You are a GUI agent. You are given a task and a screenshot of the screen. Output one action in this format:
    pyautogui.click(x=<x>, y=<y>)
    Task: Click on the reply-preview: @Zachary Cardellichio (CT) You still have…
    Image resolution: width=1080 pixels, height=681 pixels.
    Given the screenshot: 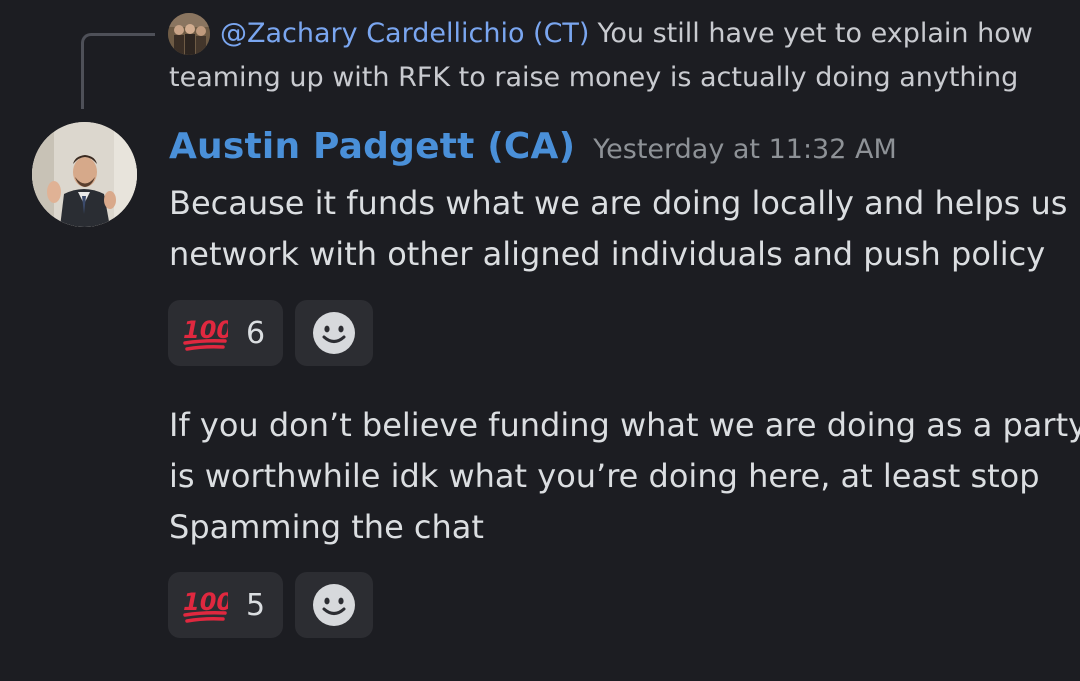 What is the action you would take?
    pyautogui.click(x=626, y=34)
    